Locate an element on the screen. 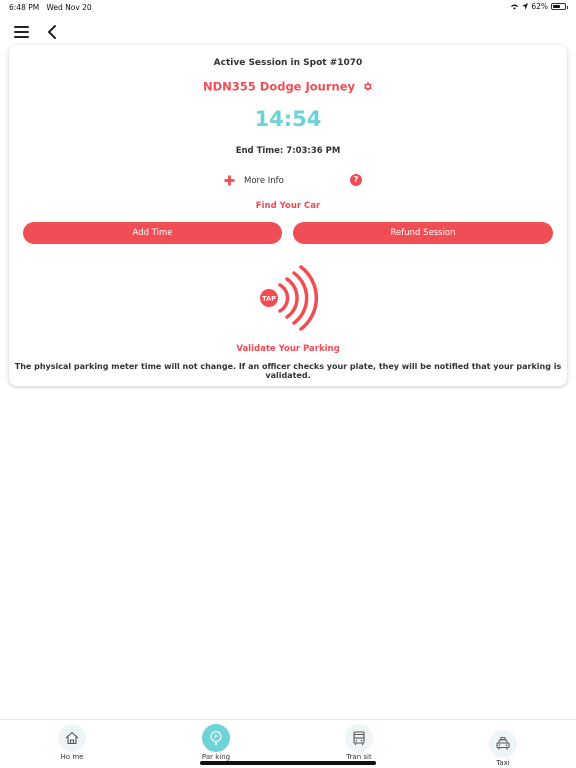 The image size is (576, 768). vehicle-row: NDN355 Dodge Journey is located at coordinates (288, 86).